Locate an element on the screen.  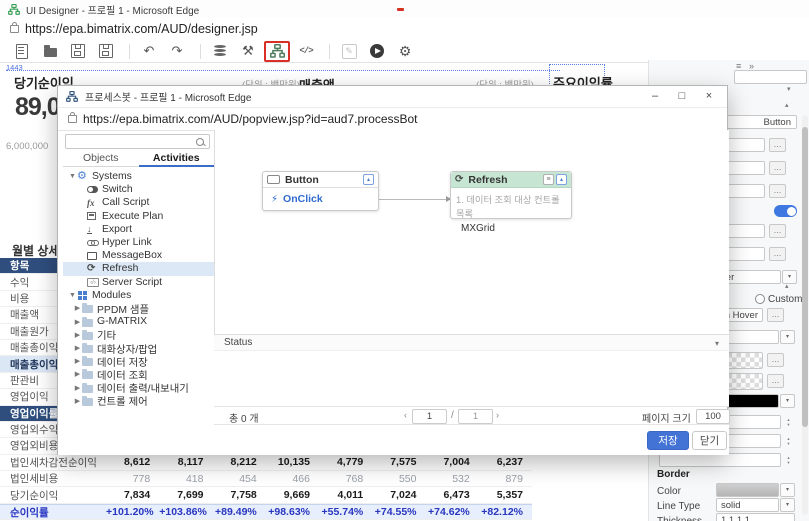
toolbar-separator is located at coordinates (129, 51).